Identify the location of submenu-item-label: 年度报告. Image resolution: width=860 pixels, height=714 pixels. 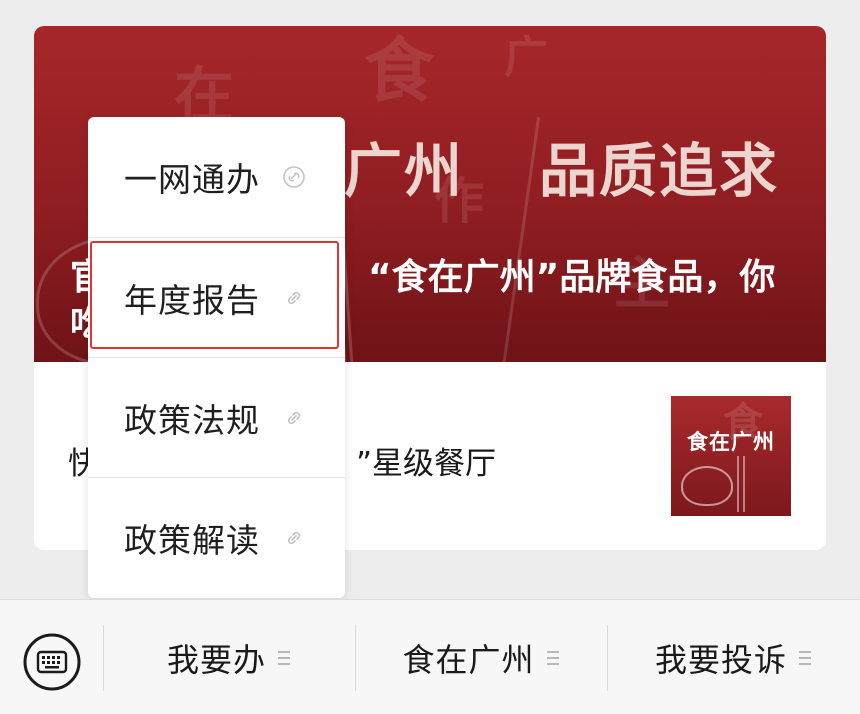
(192, 300).